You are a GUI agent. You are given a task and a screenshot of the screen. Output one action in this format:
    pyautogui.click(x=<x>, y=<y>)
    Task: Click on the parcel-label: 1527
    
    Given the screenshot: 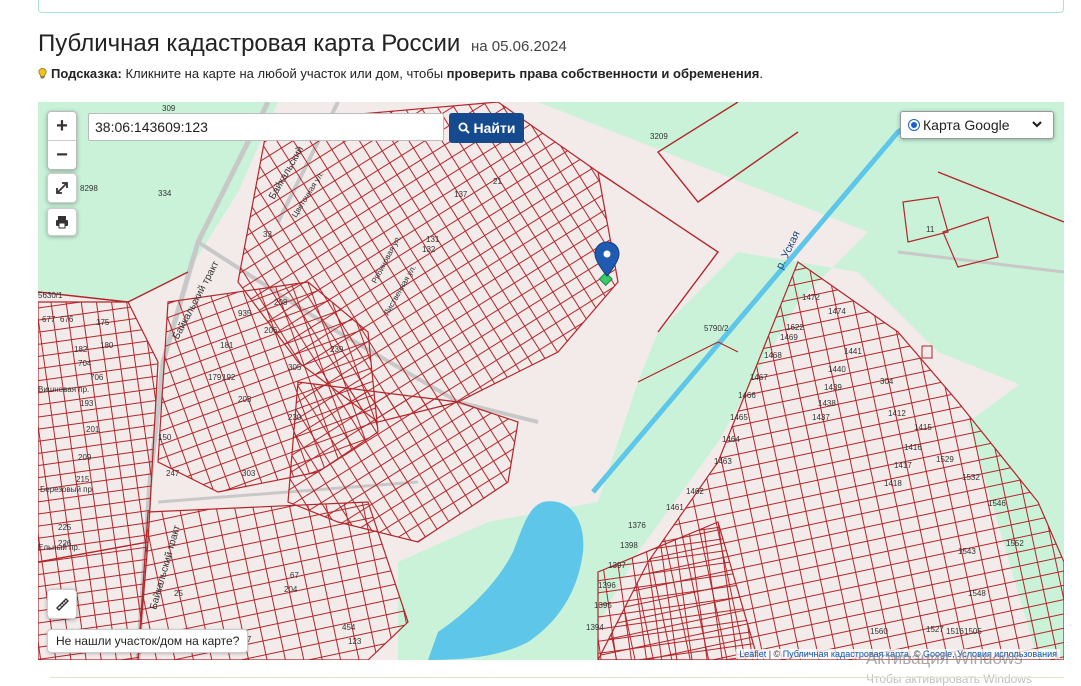 What is the action you would take?
    pyautogui.click(x=935, y=629)
    